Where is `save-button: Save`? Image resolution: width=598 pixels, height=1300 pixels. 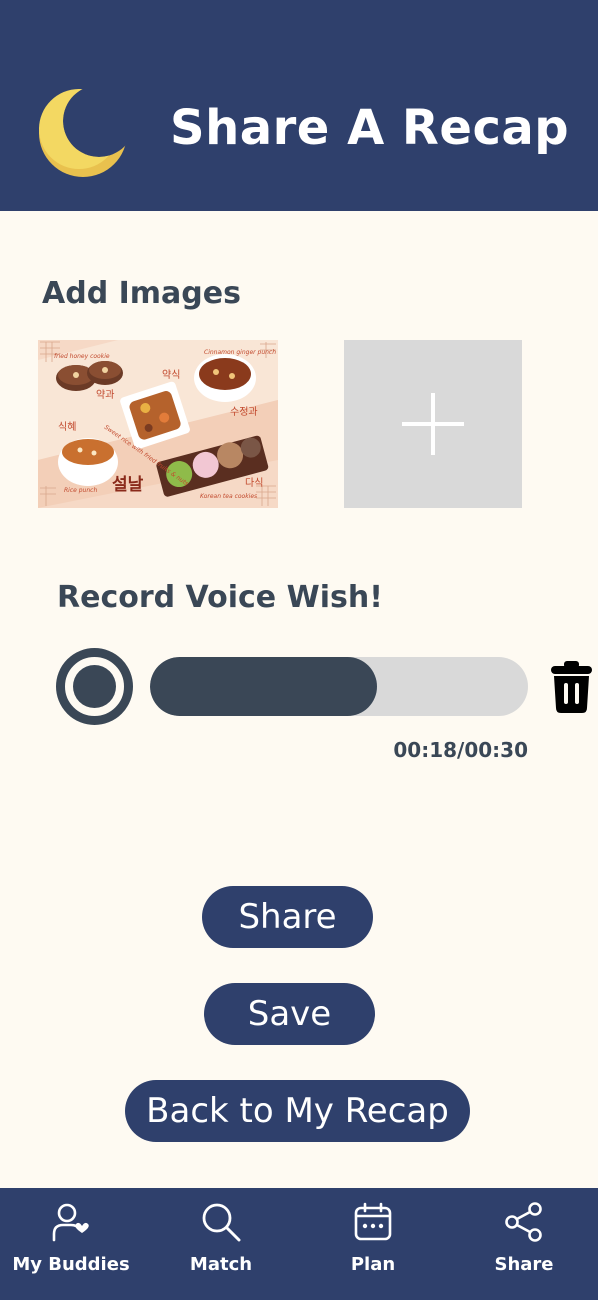 save-button: Save is located at coordinates (289, 1014).